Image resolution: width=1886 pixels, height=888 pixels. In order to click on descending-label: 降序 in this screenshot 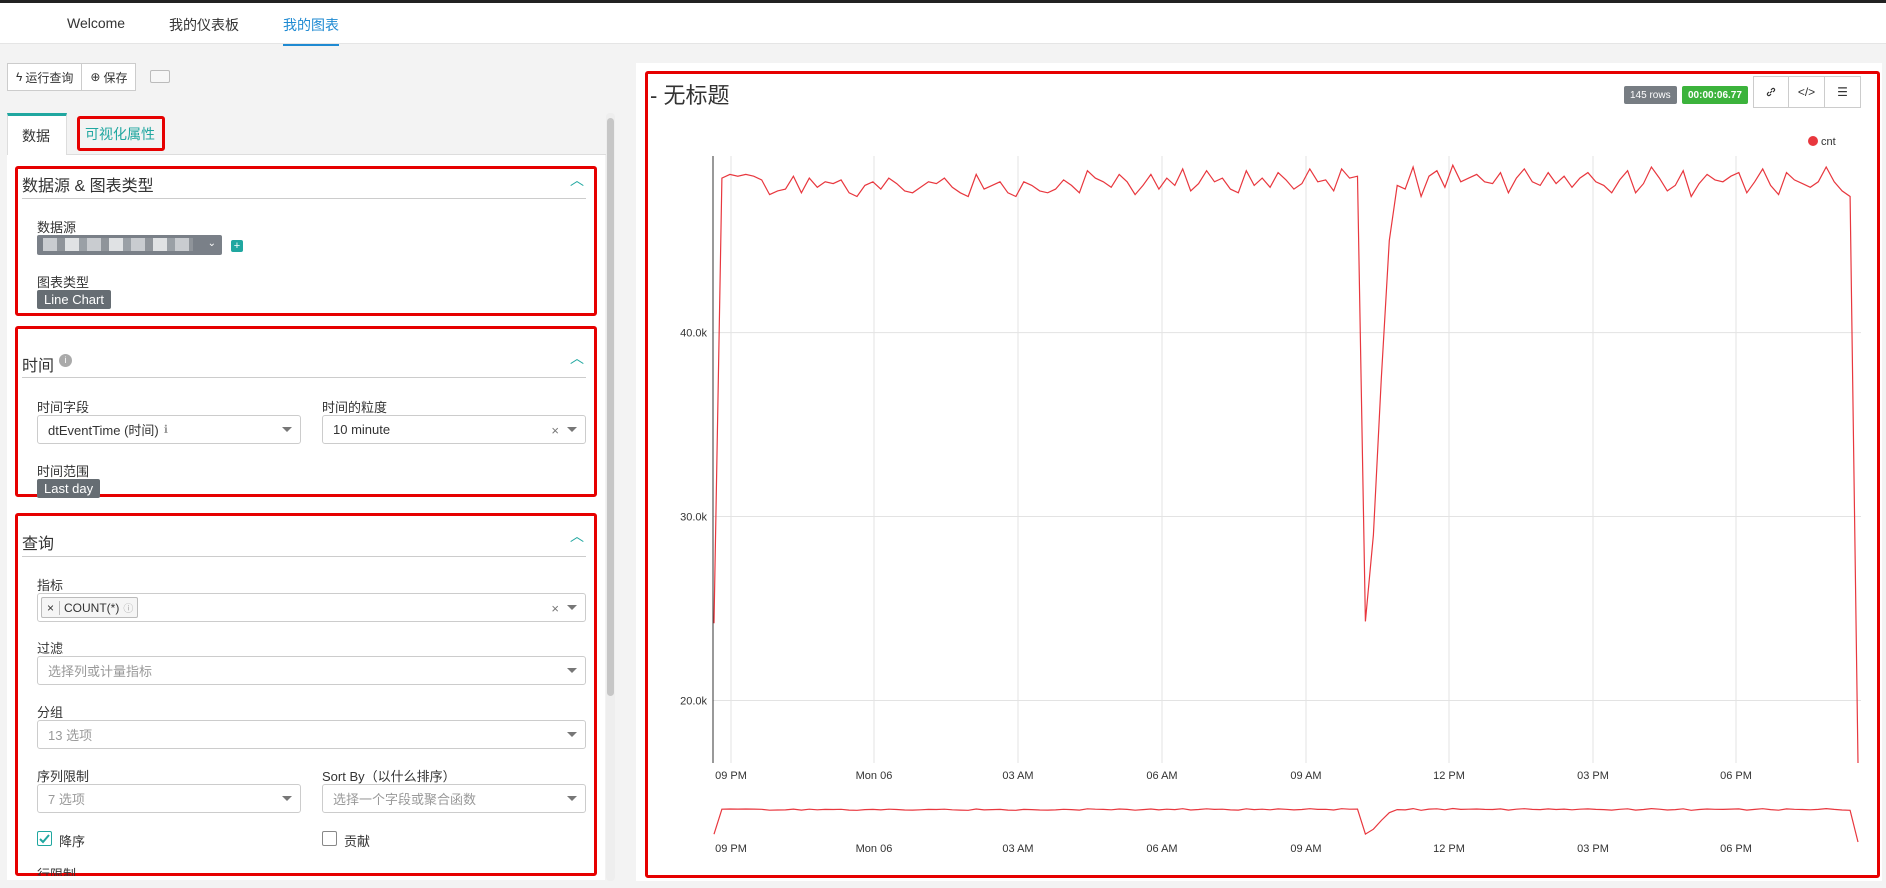, I will do `click(72, 841)`.